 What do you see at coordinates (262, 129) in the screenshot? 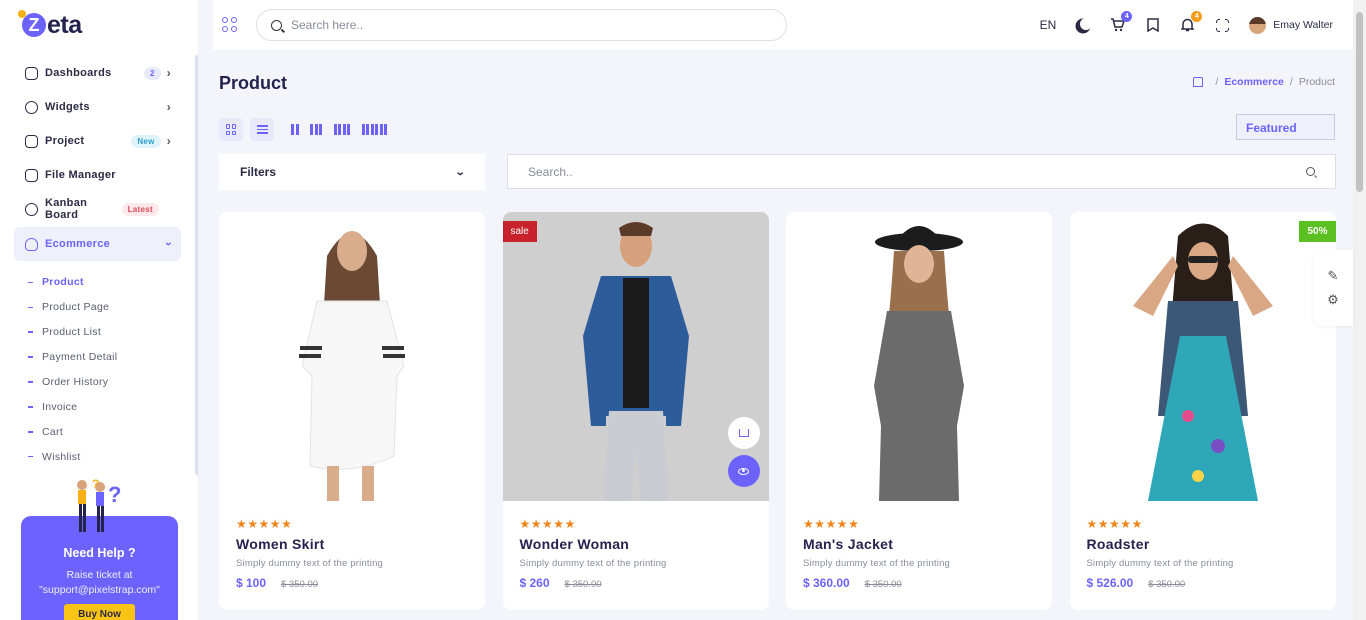
I see `list-view-button` at bounding box center [262, 129].